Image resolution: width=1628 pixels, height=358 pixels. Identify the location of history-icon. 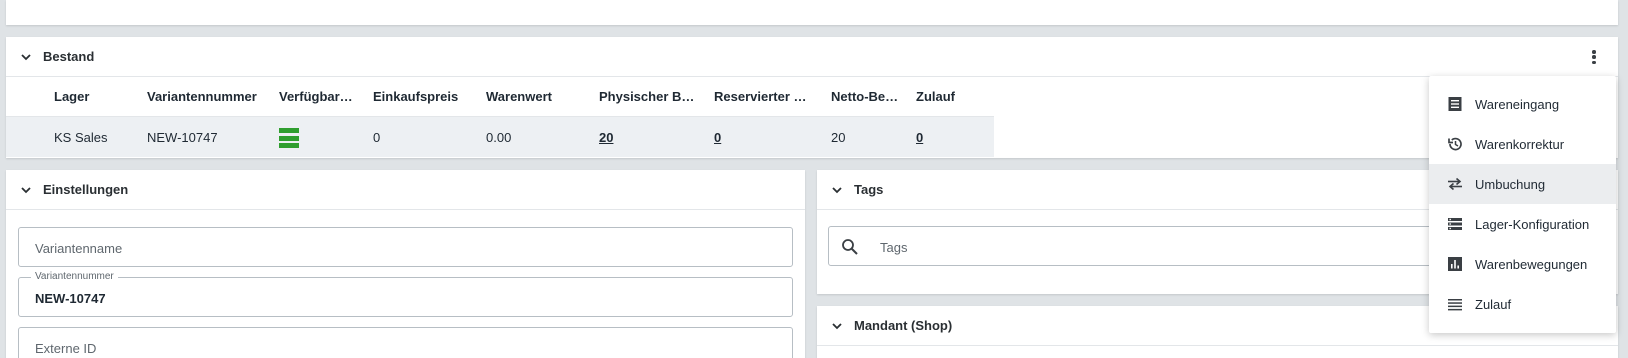
(1455, 144).